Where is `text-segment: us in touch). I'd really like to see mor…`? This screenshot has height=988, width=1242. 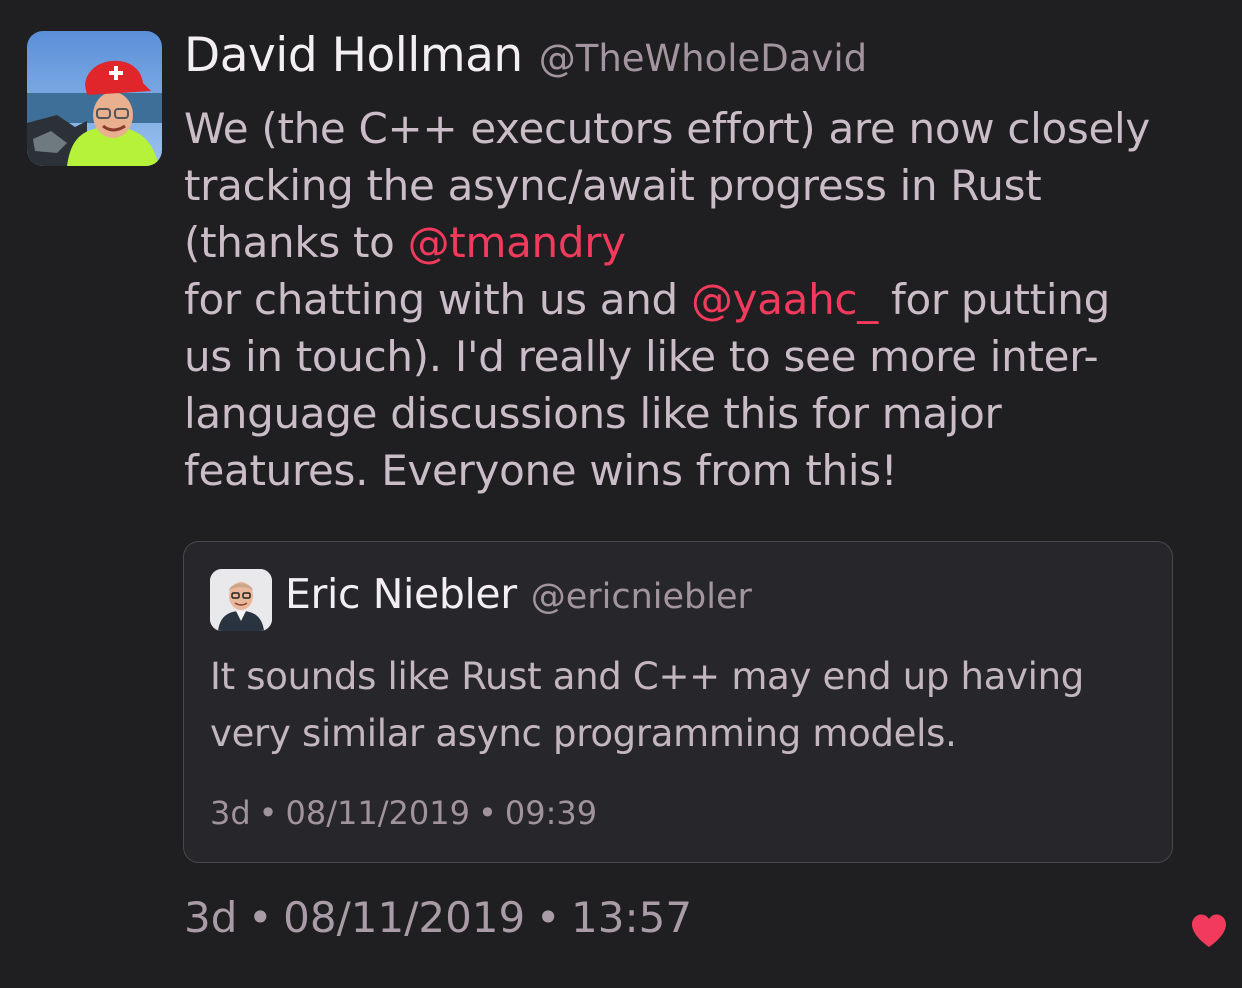 text-segment: us in touch). I'd really like to see mor… is located at coordinates (641, 356).